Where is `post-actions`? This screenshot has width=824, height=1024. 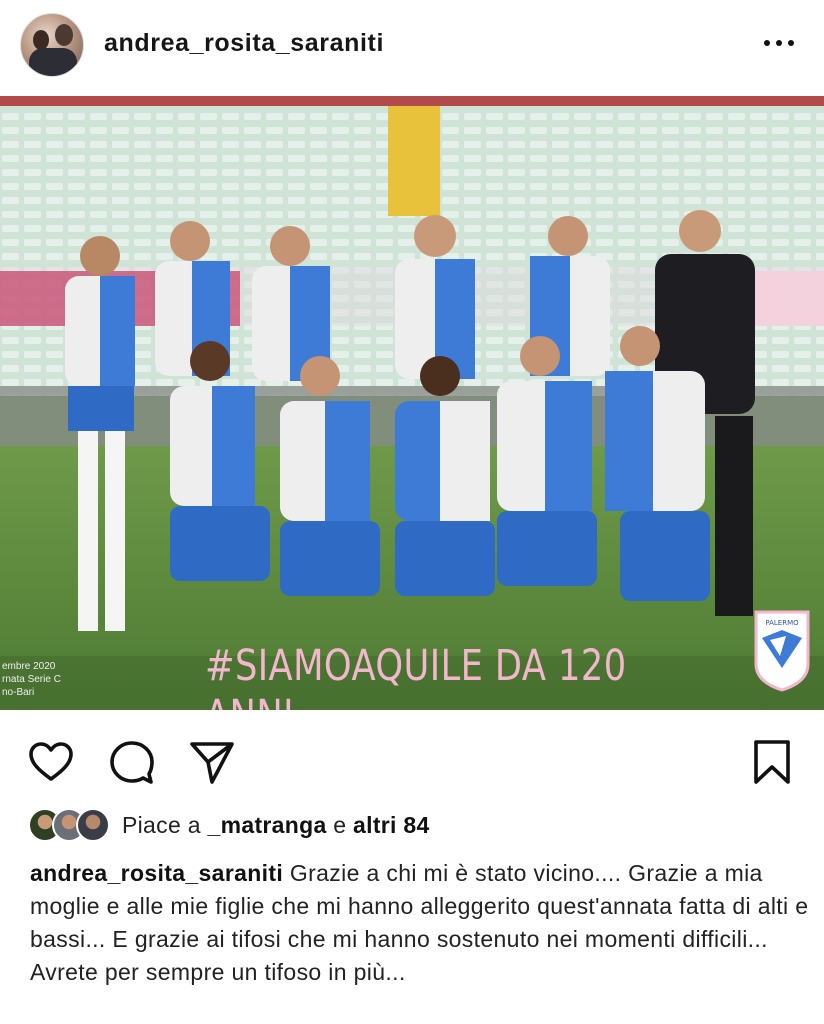
post-actions is located at coordinates (412, 758).